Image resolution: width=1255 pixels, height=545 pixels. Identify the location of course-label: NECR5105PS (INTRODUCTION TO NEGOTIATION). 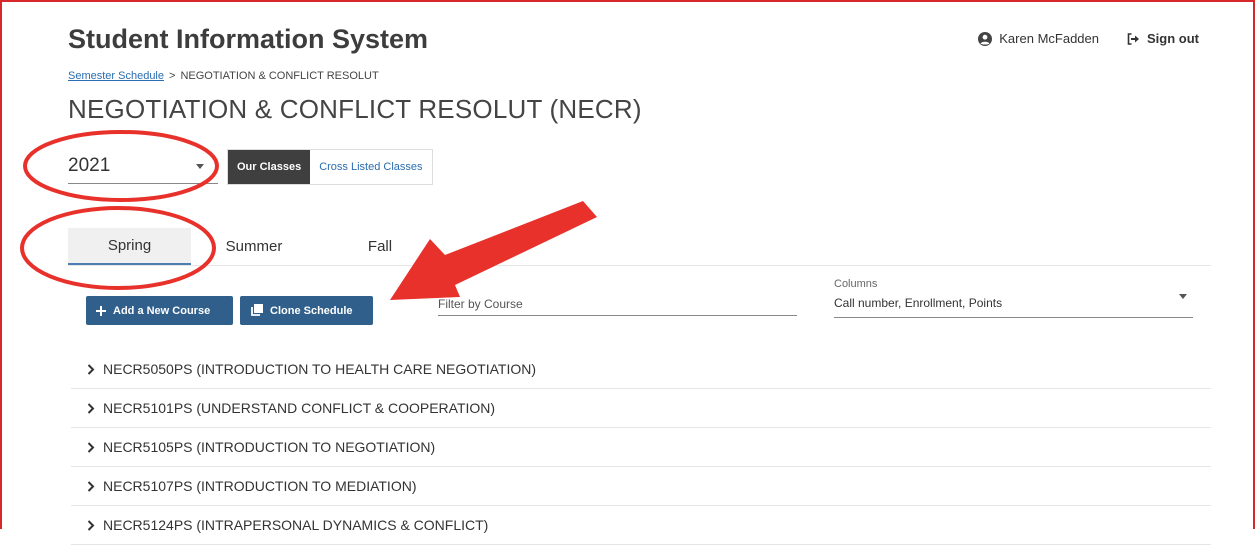
(269, 447).